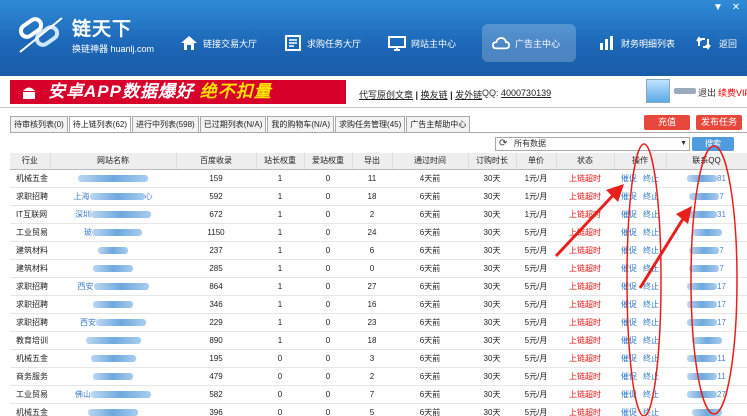 The height and width of the screenshot is (416, 747). Describe the element at coordinates (328, 161) in the screenshot. I see `col-header: 爱站权重` at that location.